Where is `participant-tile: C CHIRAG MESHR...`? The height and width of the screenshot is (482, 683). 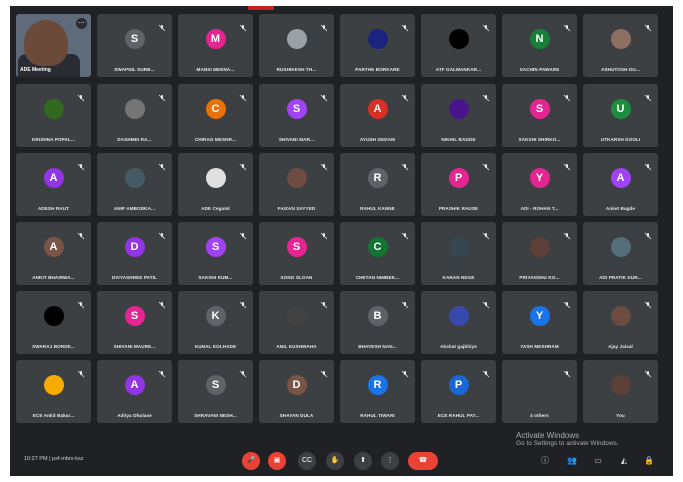 participant-tile: C CHIRAG MESHR... is located at coordinates (215, 115).